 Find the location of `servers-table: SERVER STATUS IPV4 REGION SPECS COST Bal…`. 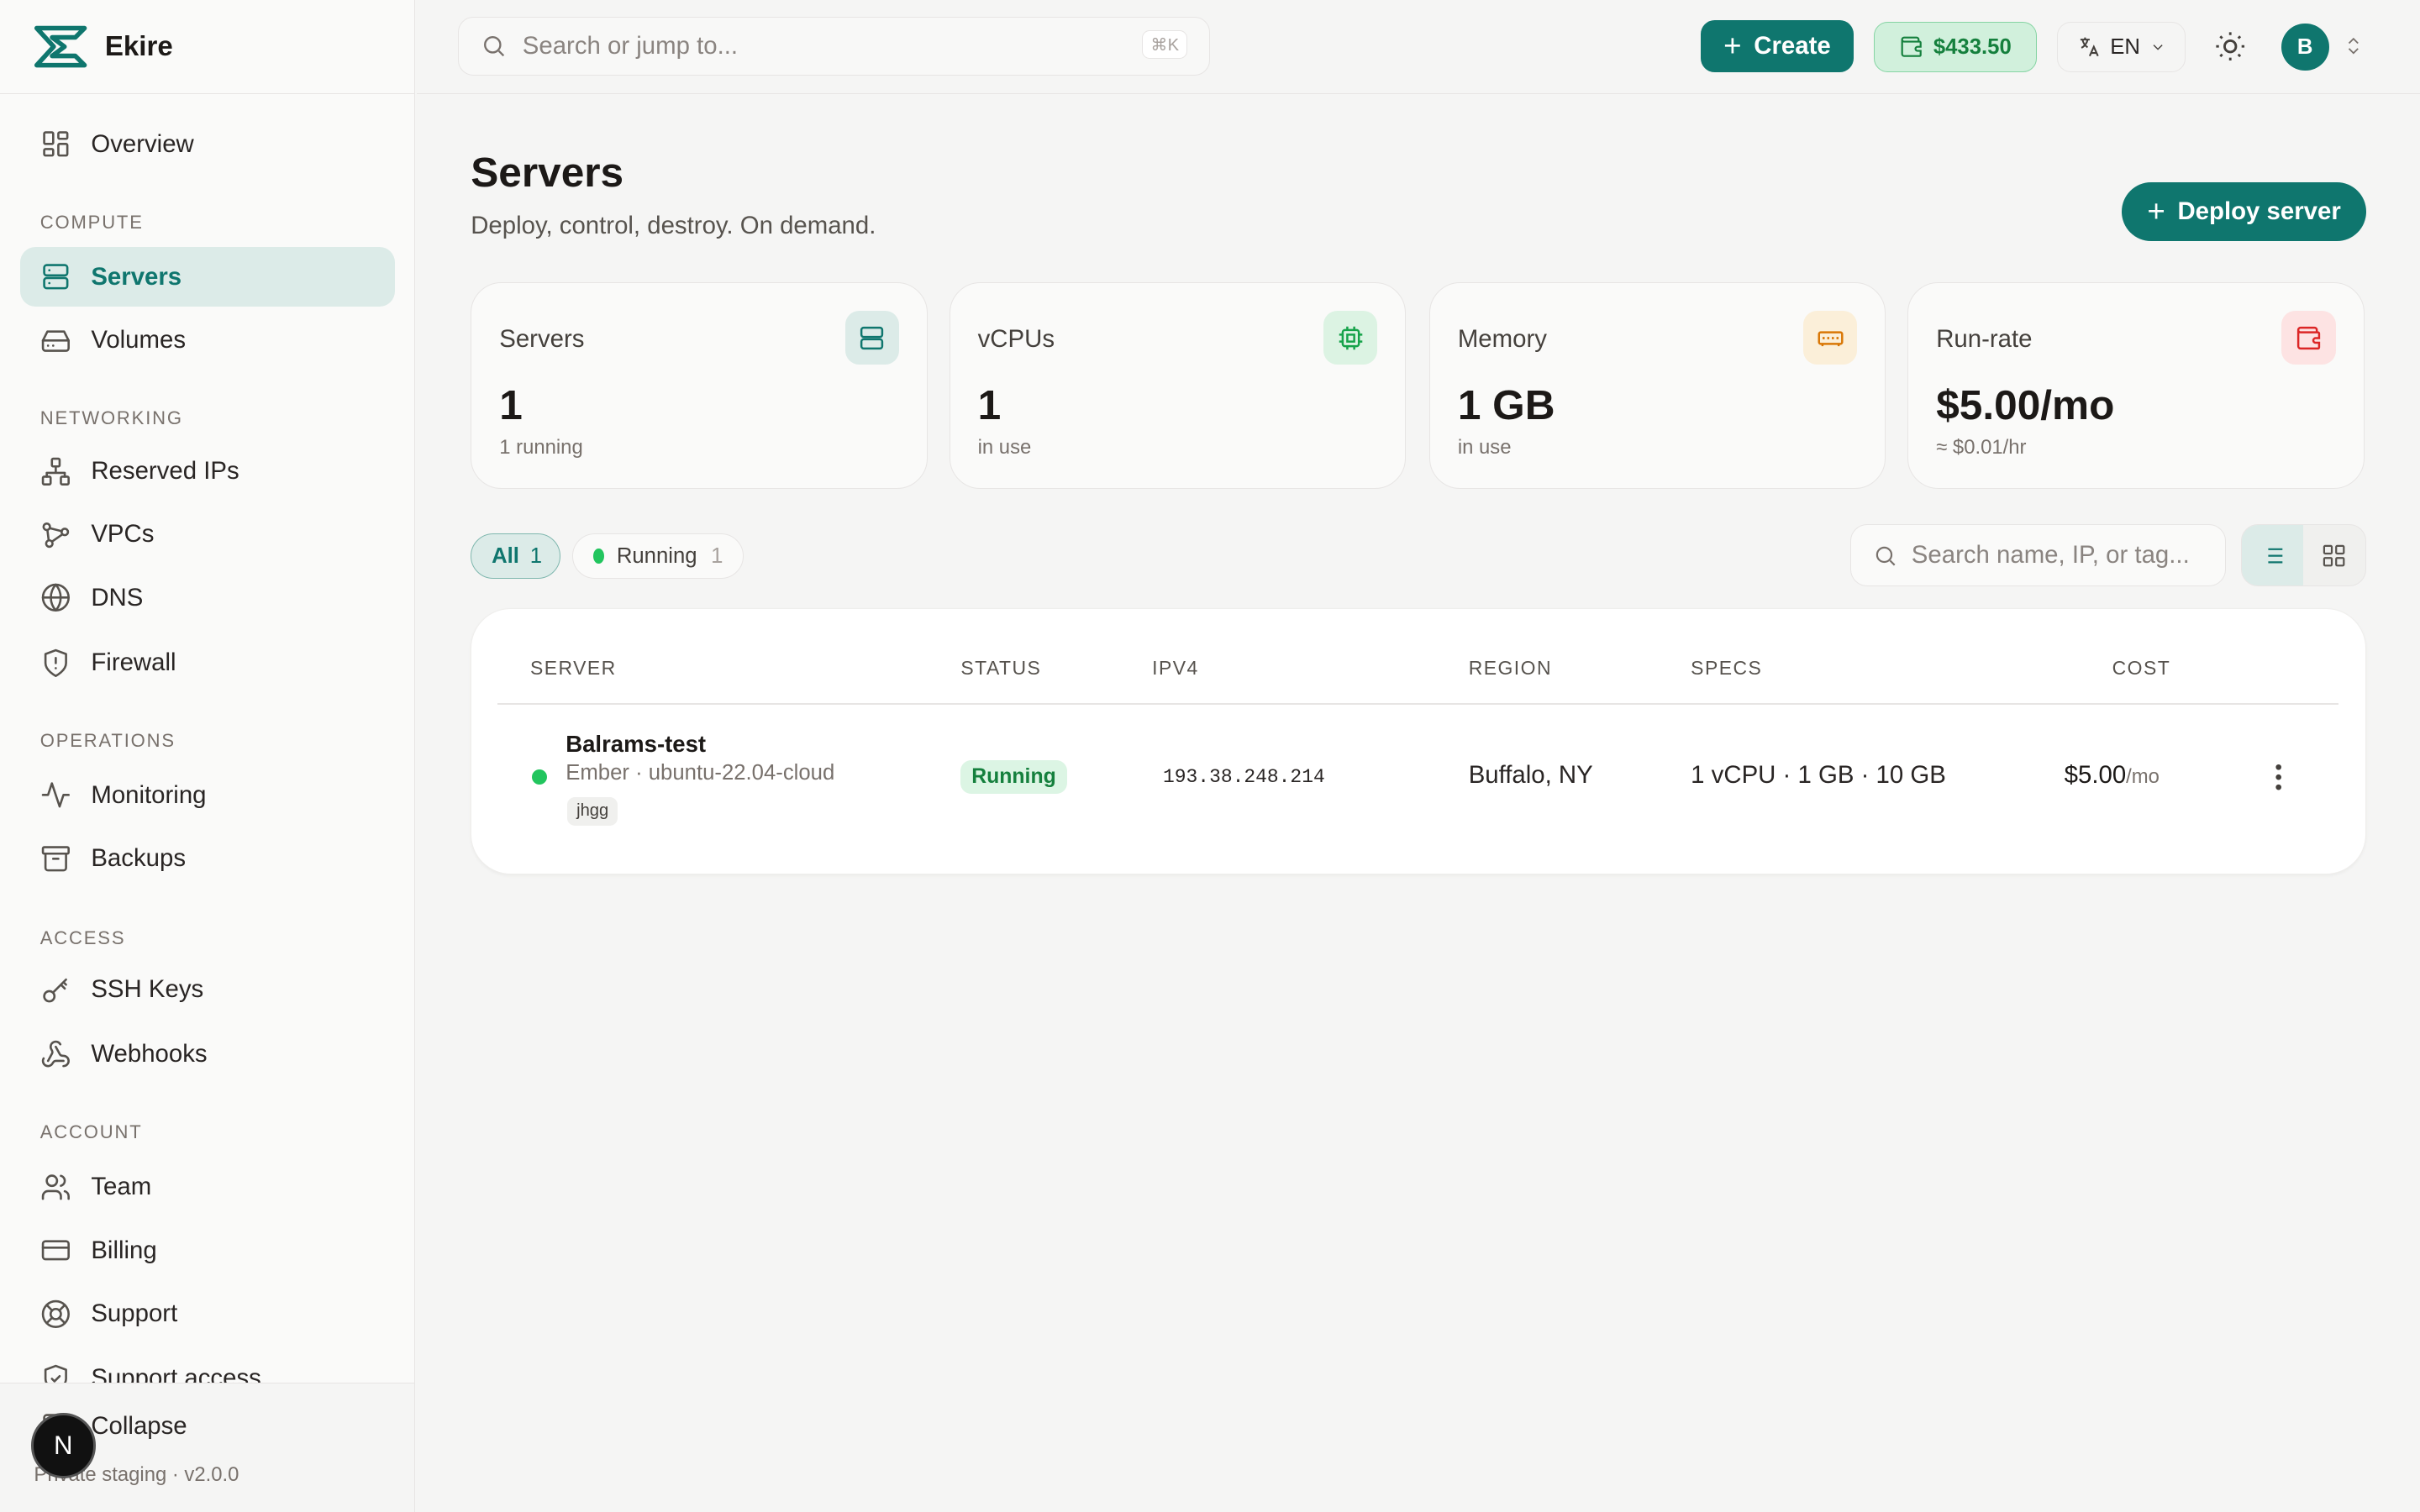

servers-table: SERVER STATUS IPV4 REGION SPECS COST Bal… is located at coordinates (1418, 741).